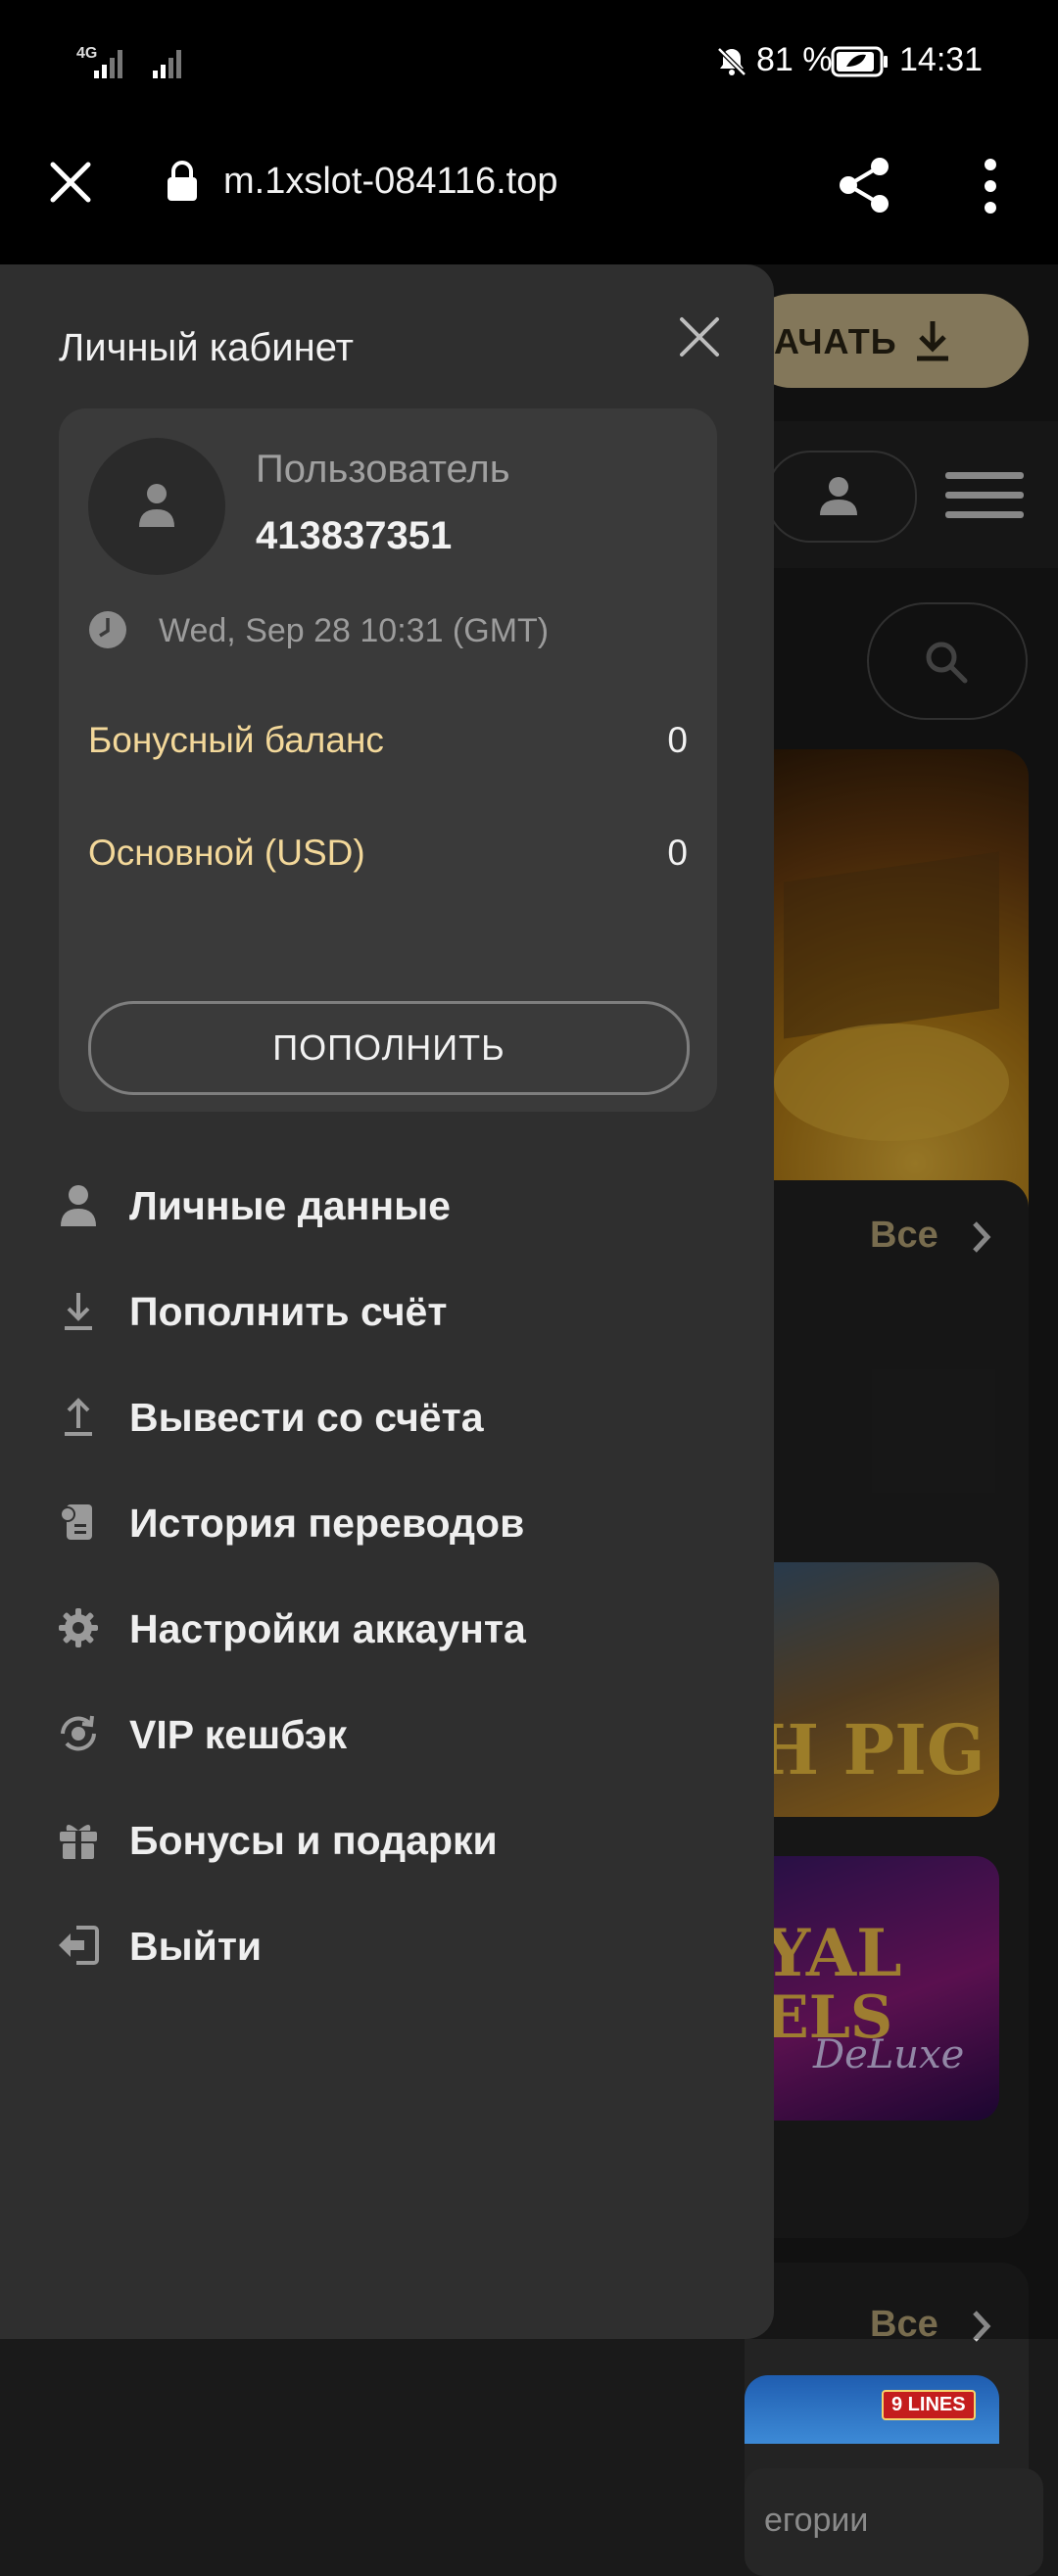  I want to click on menu-item-label: Личные данные, so click(290, 1205).